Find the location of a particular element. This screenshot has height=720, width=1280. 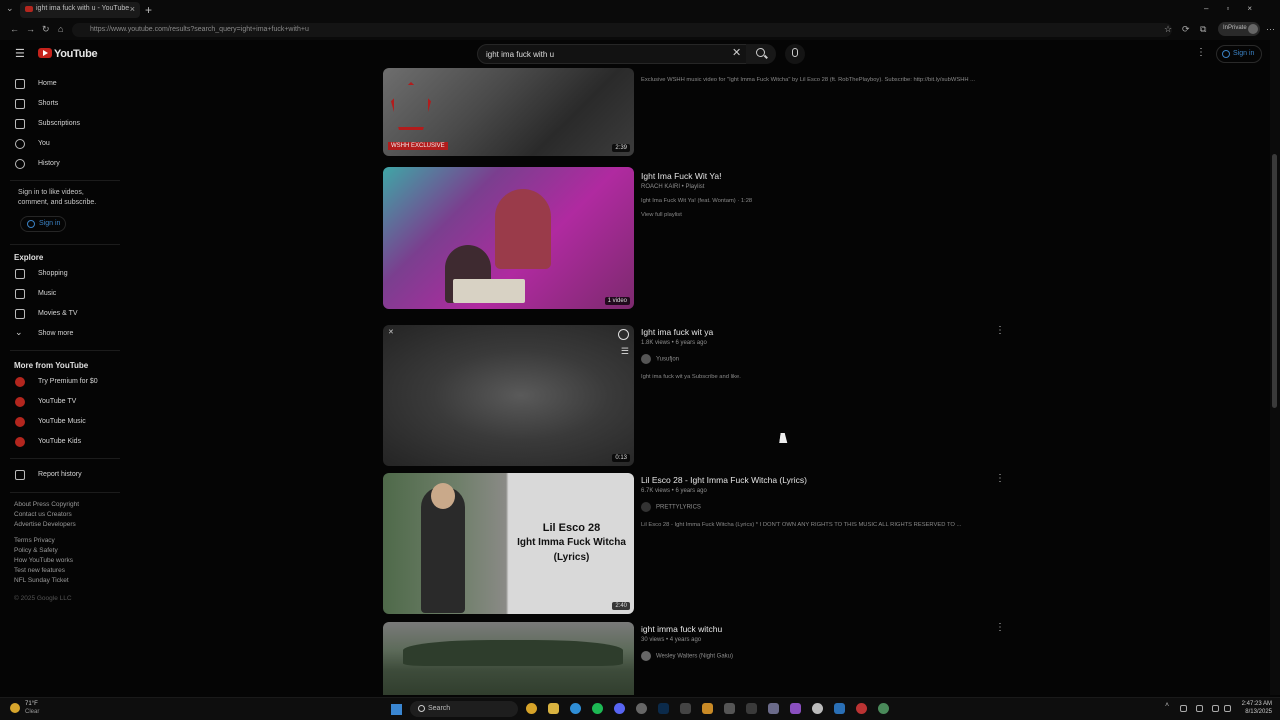

footer-links: Policy & Safety is located at coordinates (36, 550).